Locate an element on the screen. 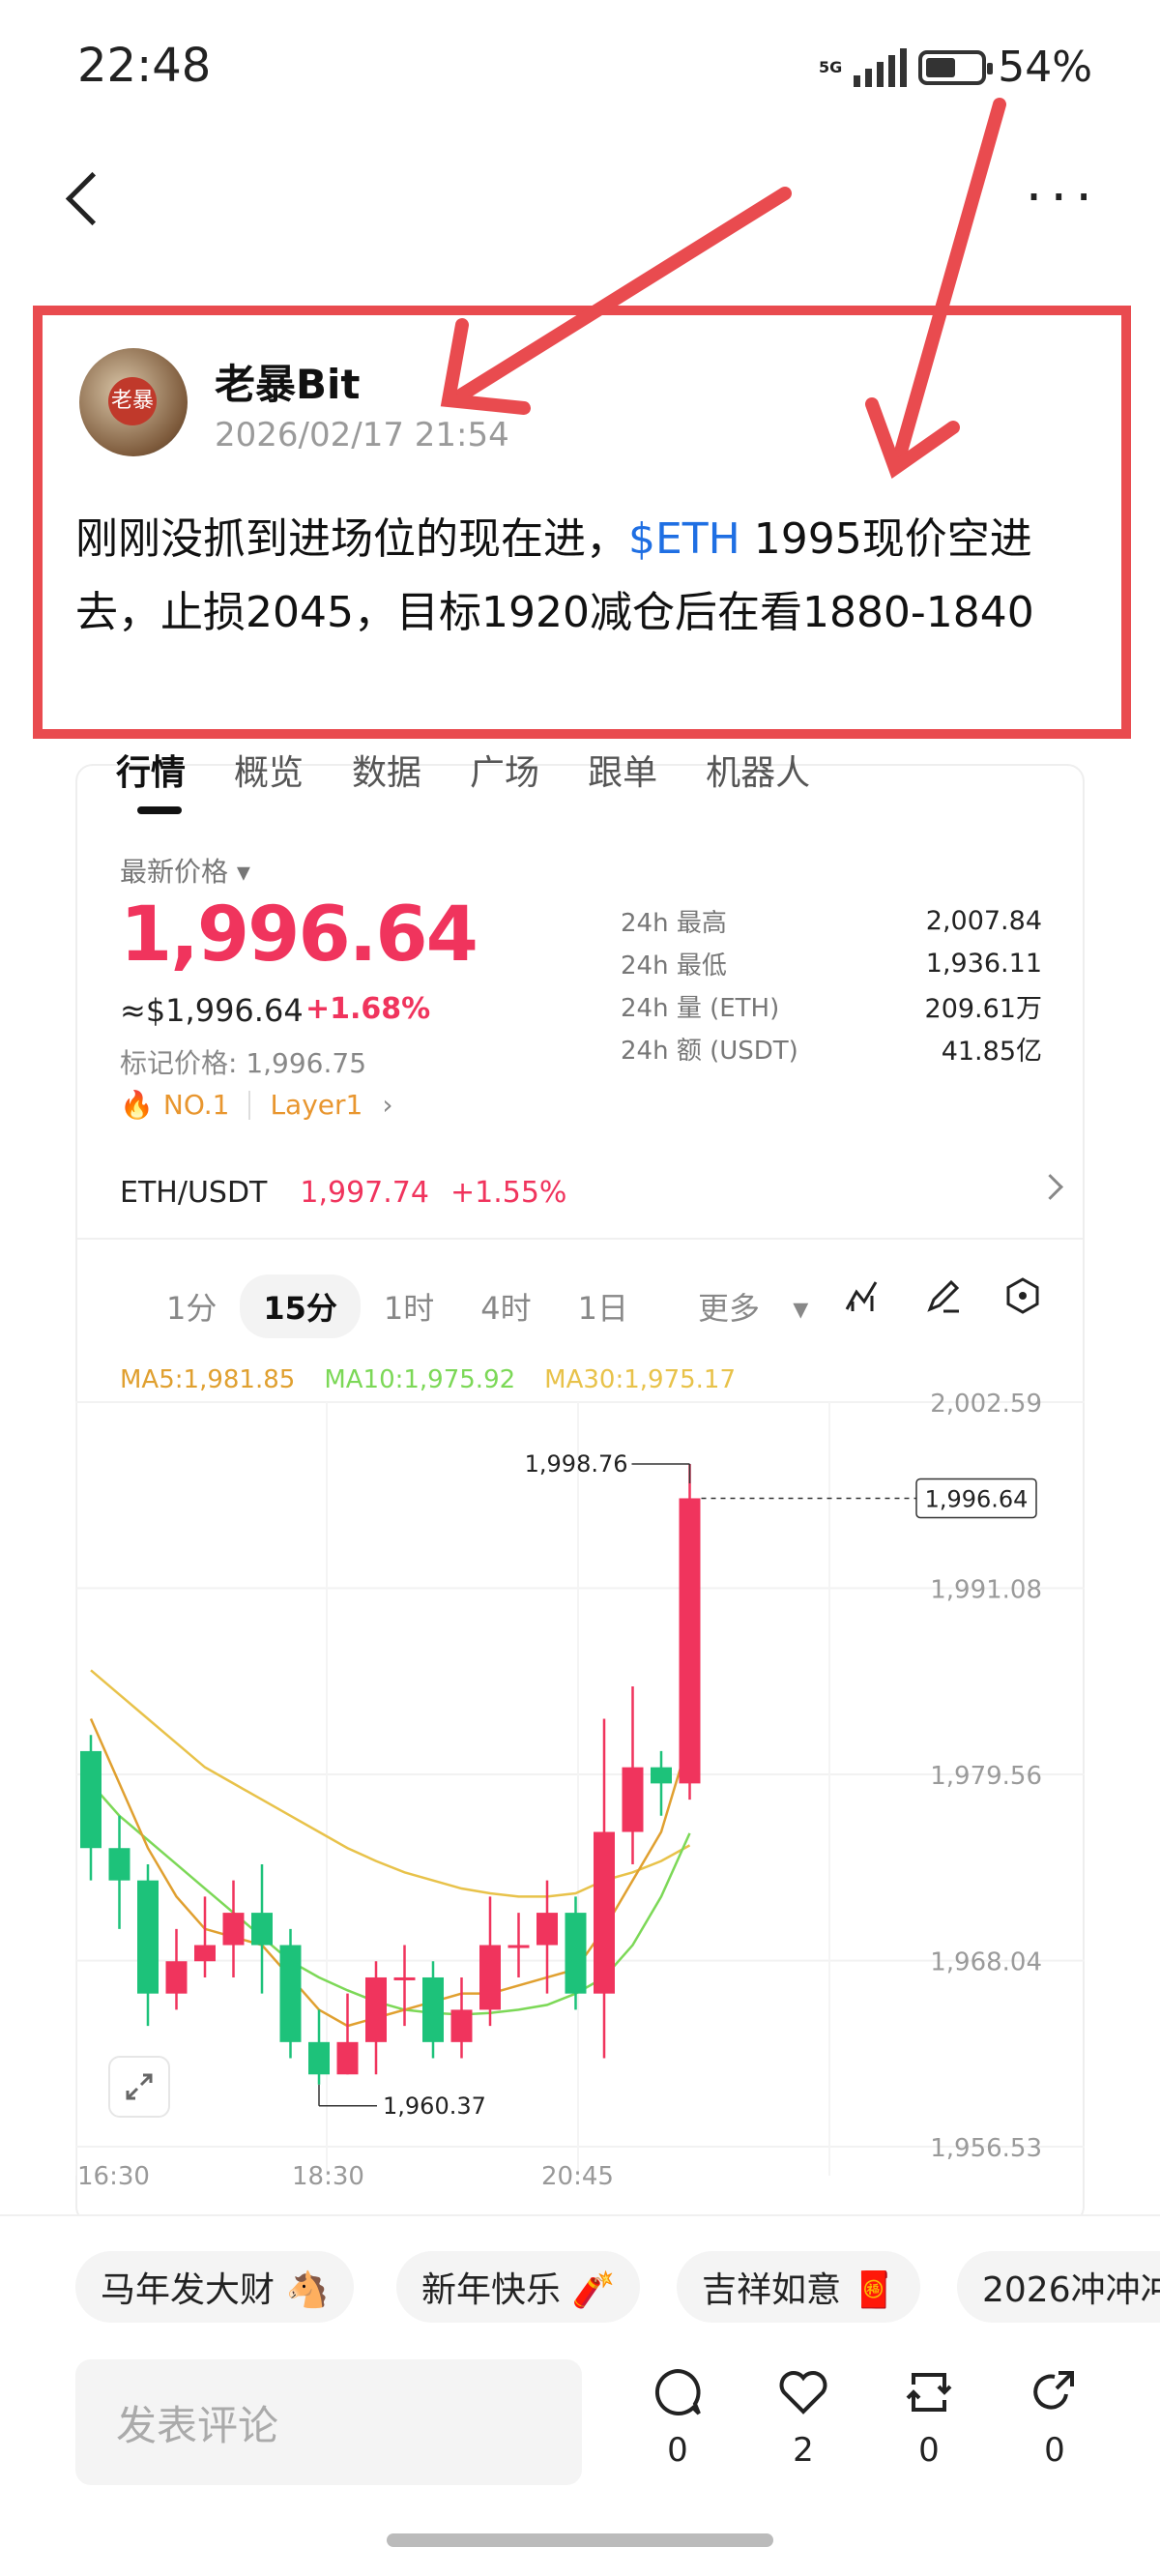 The width and height of the screenshot is (1160, 2576). y-tick-label: 1,991.08 is located at coordinates (986, 1589).